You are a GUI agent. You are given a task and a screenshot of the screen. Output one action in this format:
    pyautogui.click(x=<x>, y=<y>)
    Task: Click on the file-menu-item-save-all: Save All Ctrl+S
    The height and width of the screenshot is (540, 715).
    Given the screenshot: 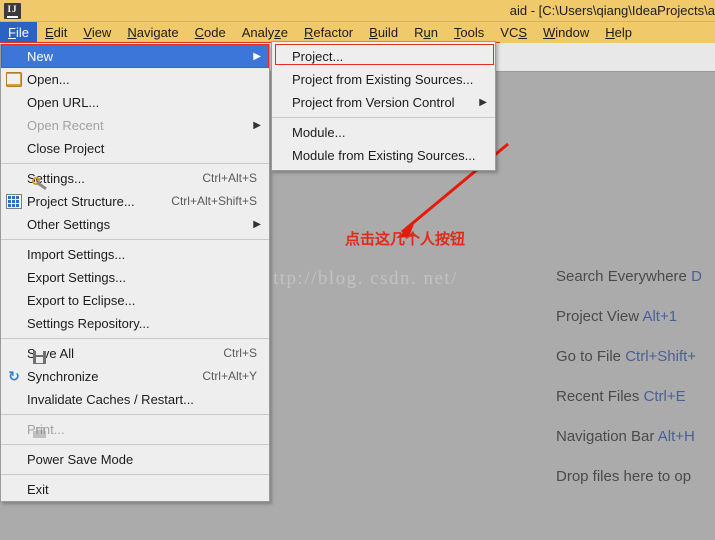 What is the action you would take?
    pyautogui.click(x=135, y=353)
    